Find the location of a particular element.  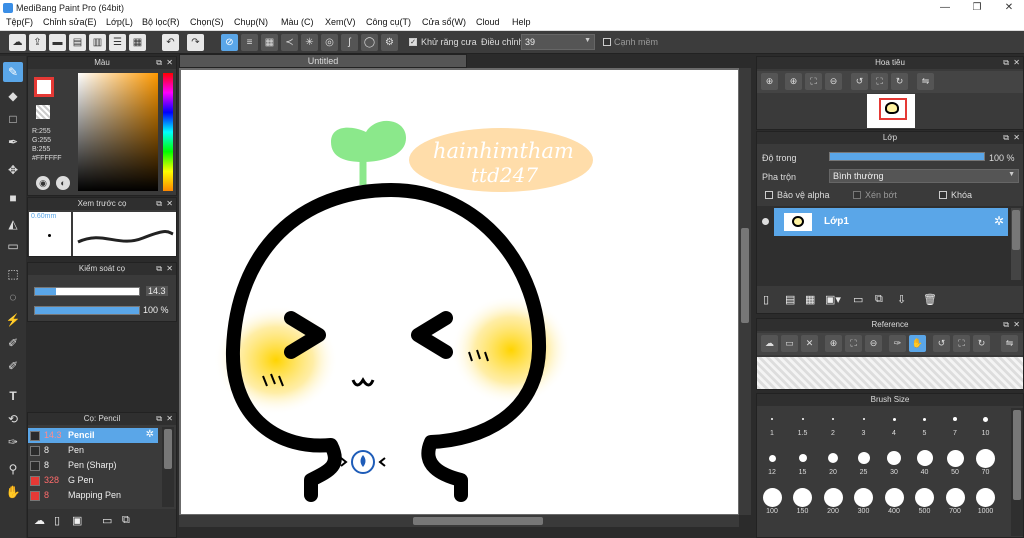

palette-icon: ◉ is located at coordinates (43, 183).